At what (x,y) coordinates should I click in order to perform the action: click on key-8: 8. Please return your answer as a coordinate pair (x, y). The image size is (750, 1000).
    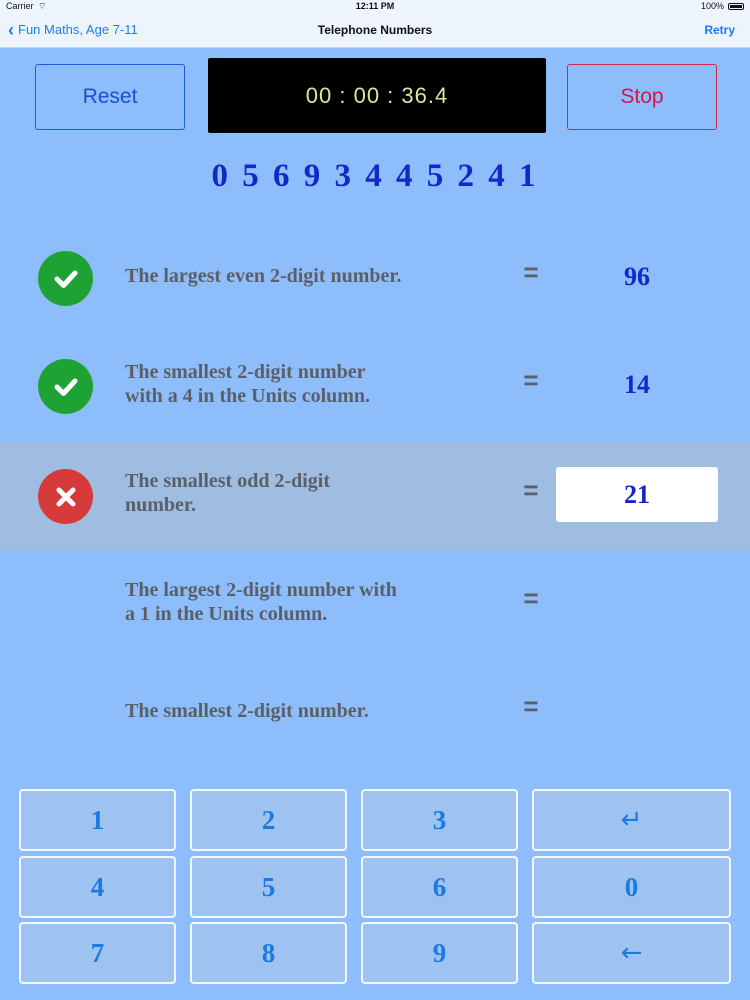
    Looking at the image, I should click on (268, 953).